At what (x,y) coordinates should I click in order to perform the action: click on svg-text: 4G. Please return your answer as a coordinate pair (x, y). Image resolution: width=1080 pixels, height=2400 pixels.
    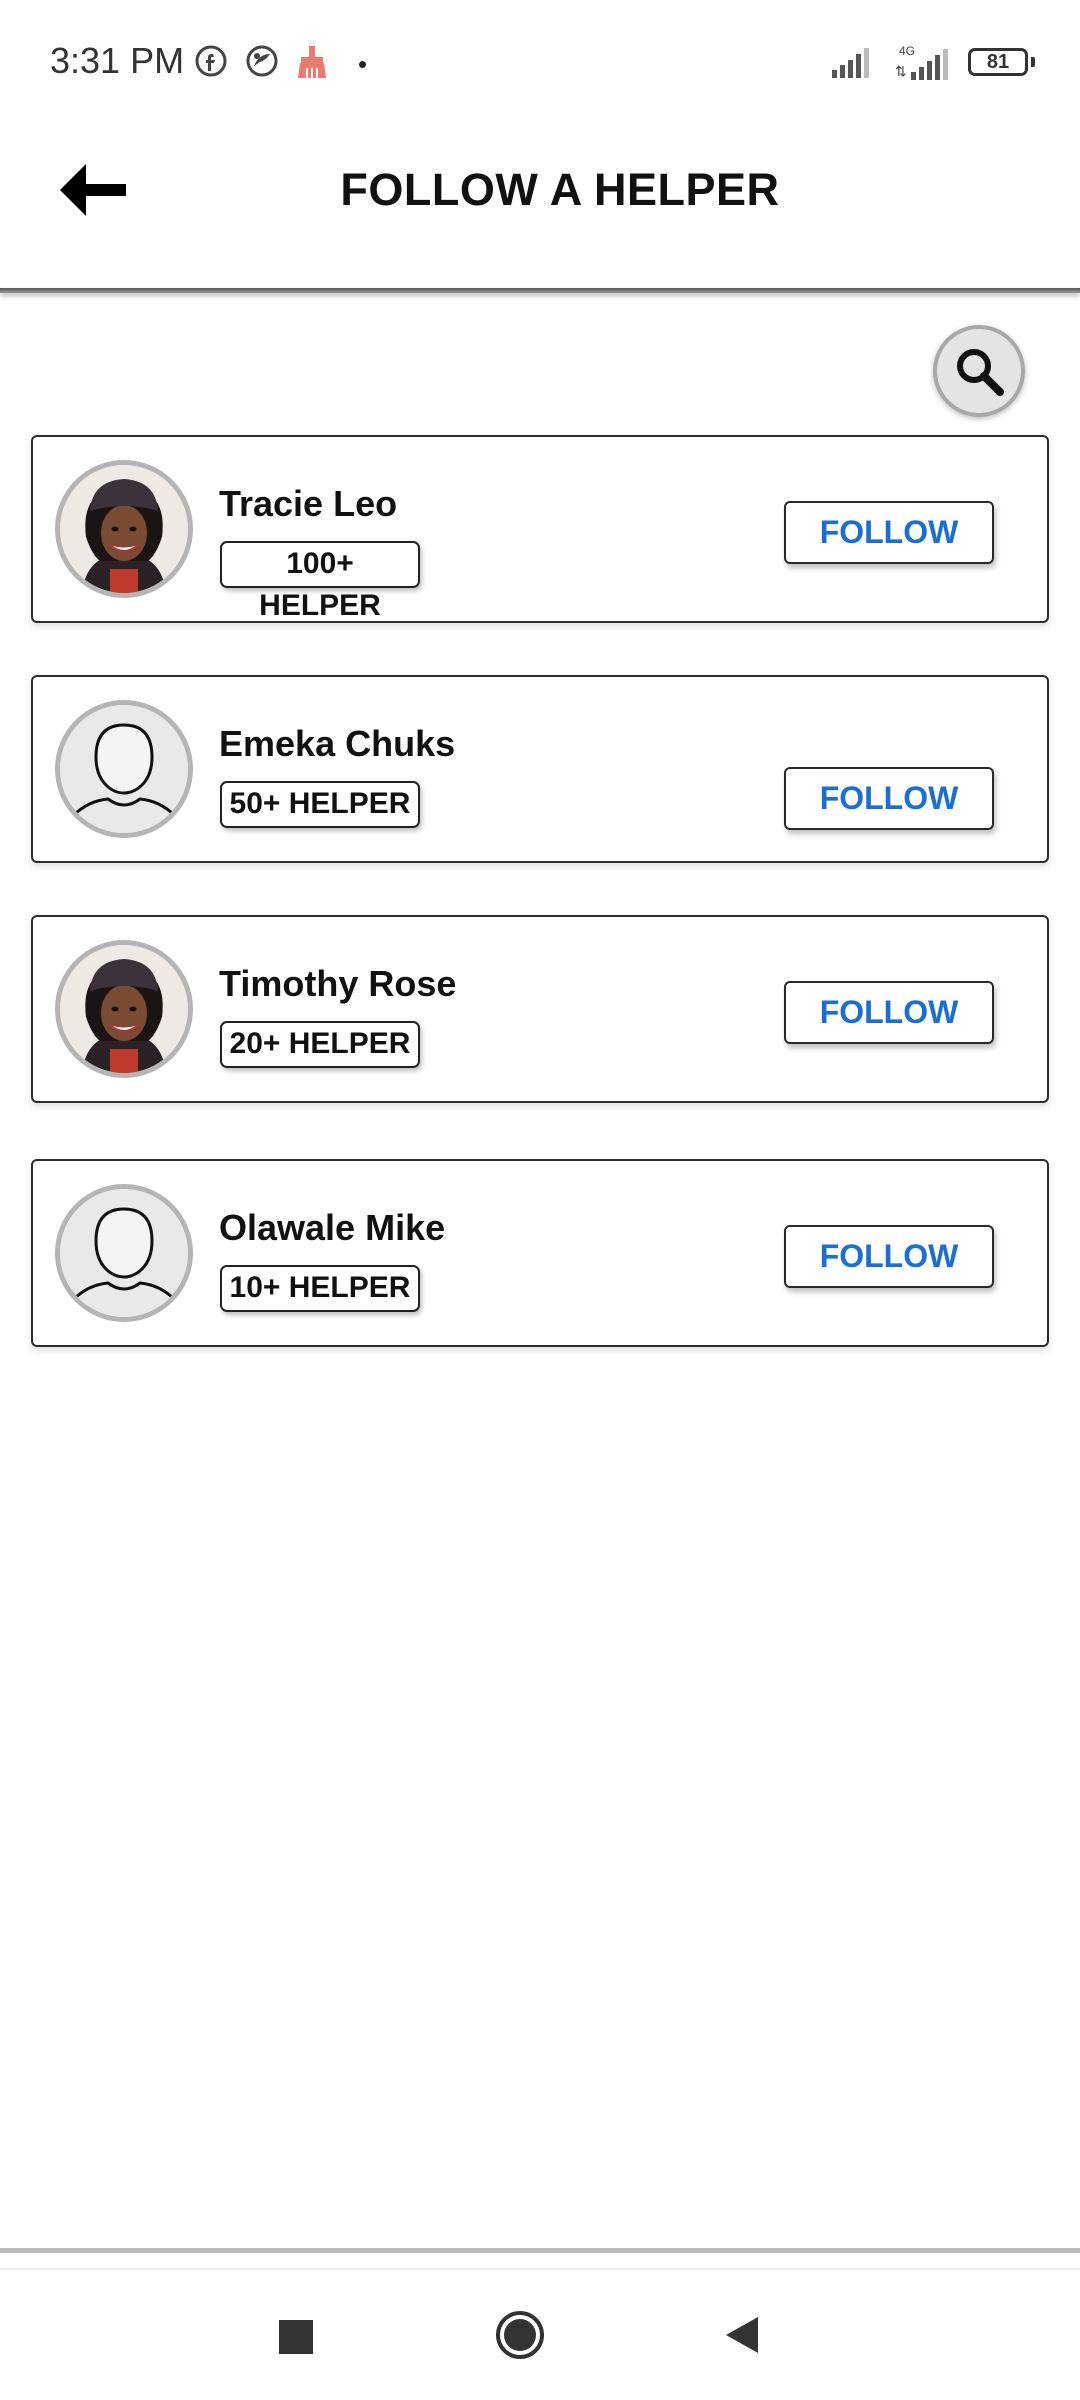
    Looking at the image, I should click on (907, 51).